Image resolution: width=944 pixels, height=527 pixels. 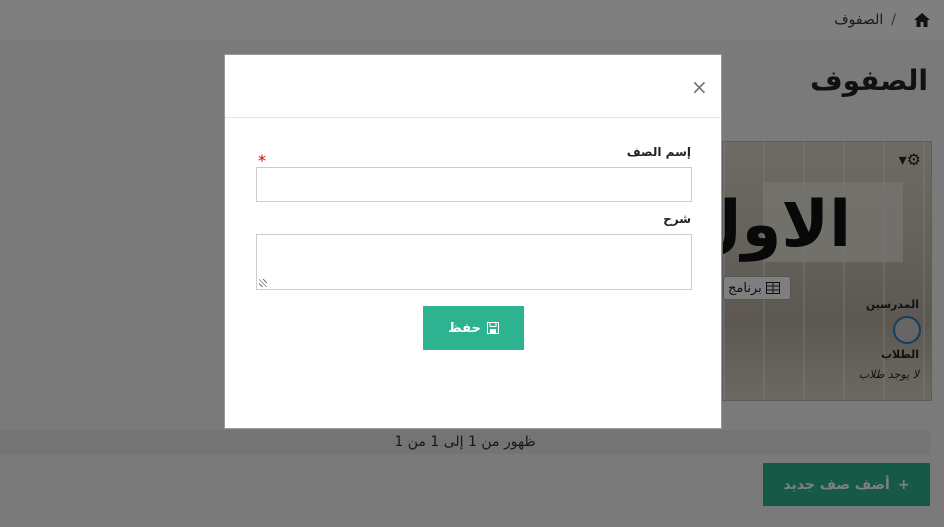 I want to click on class-name-input, so click(x=474, y=184).